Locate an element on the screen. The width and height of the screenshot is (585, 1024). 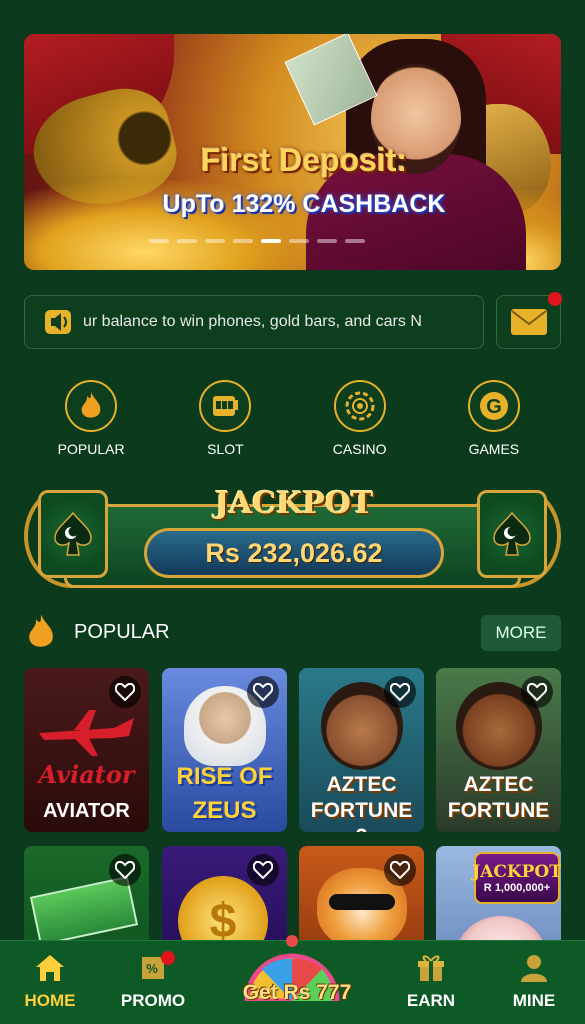
game-art-text: Aviator is located at coordinates (86, 774).